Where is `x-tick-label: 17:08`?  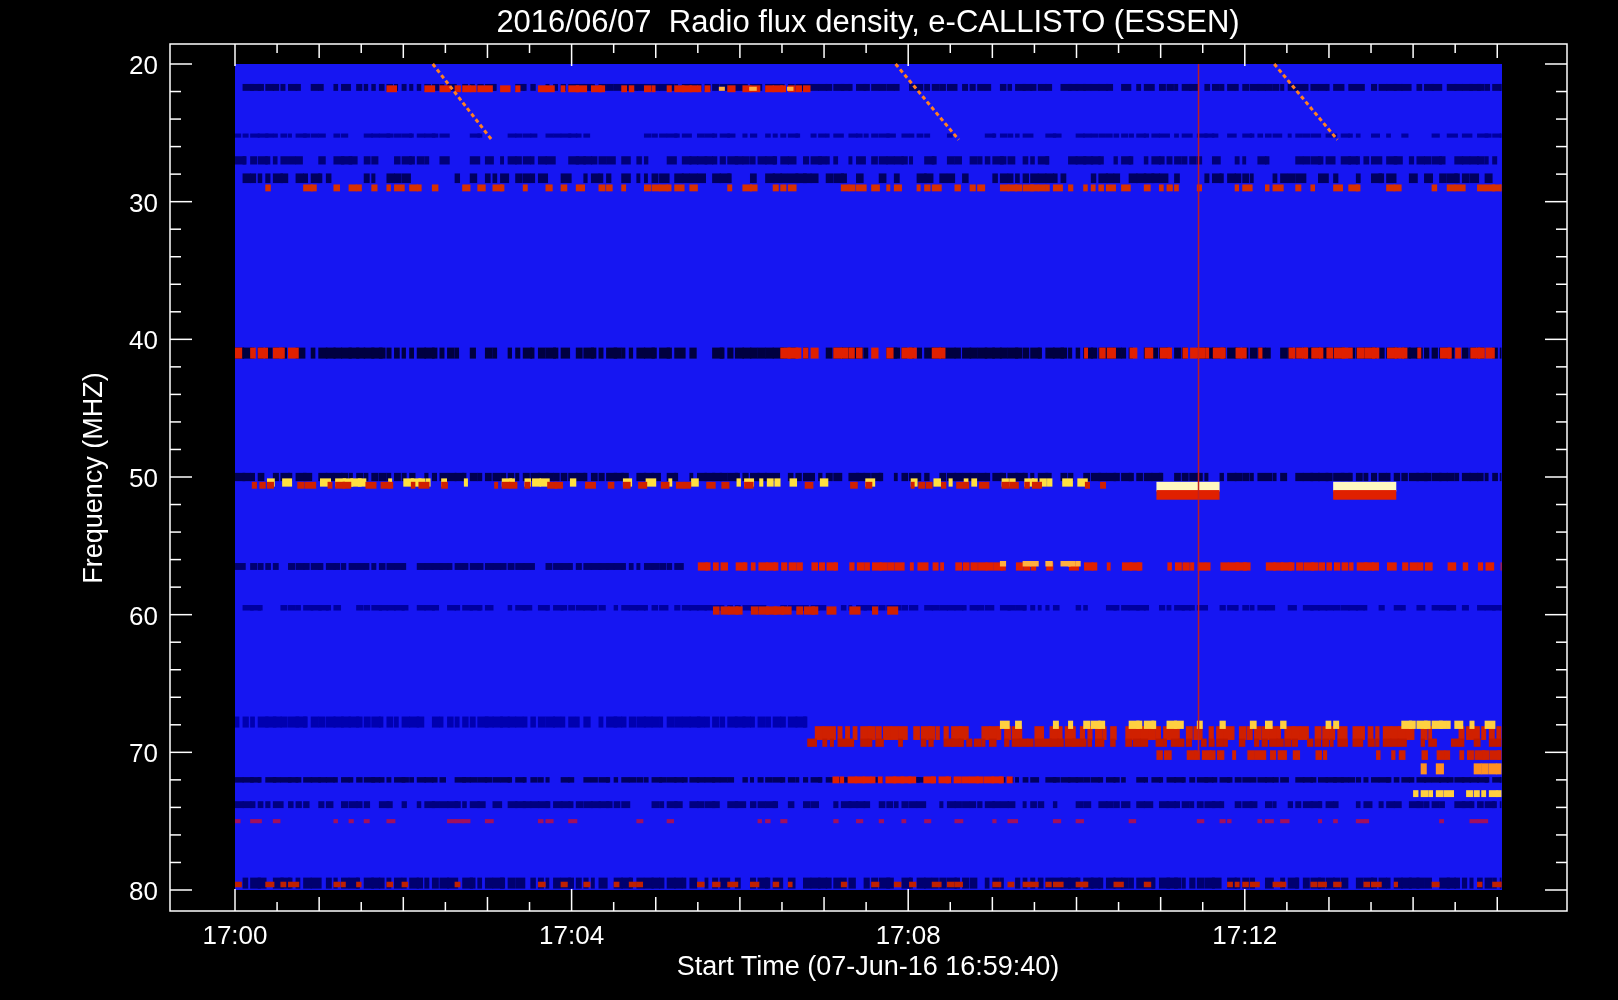
x-tick-label: 17:08 is located at coordinates (908, 935).